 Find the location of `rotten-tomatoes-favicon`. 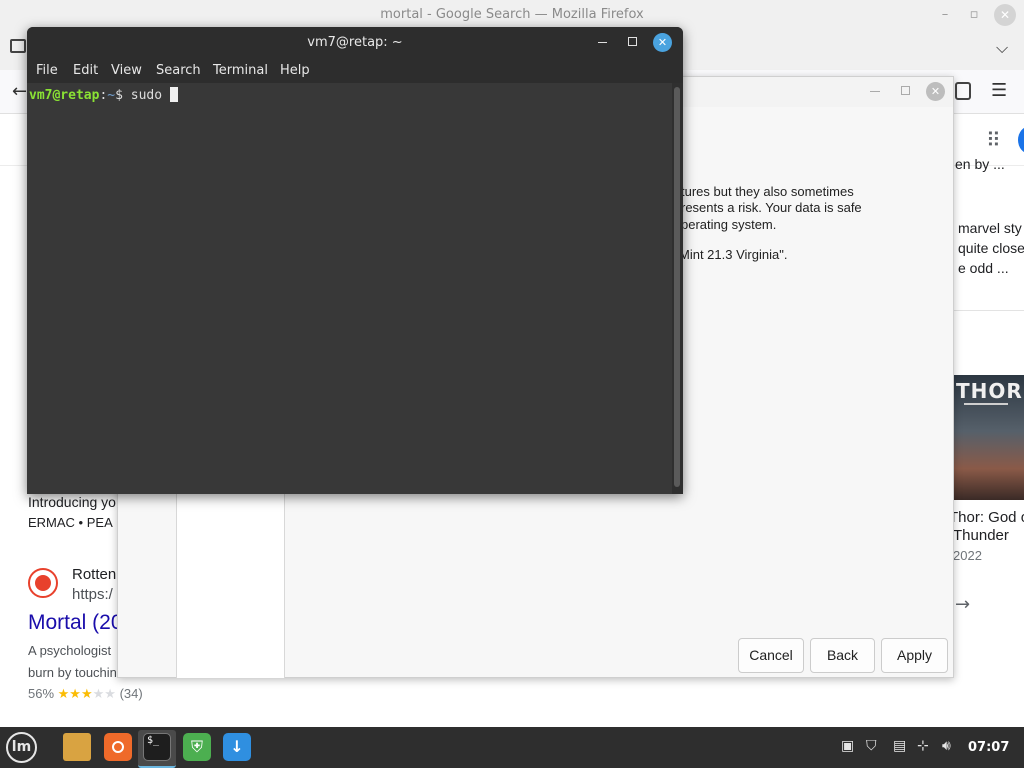

rotten-tomatoes-favicon is located at coordinates (43, 583).